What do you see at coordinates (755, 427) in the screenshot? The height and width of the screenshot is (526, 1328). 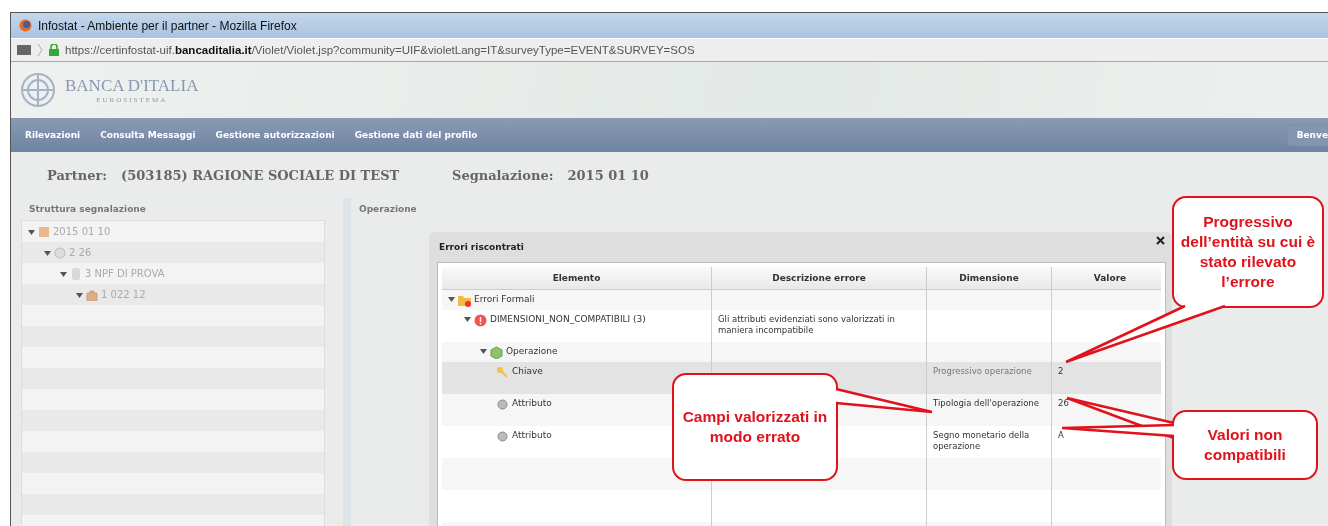 I see `callout-note: Campi valorizzati in modo errato` at bounding box center [755, 427].